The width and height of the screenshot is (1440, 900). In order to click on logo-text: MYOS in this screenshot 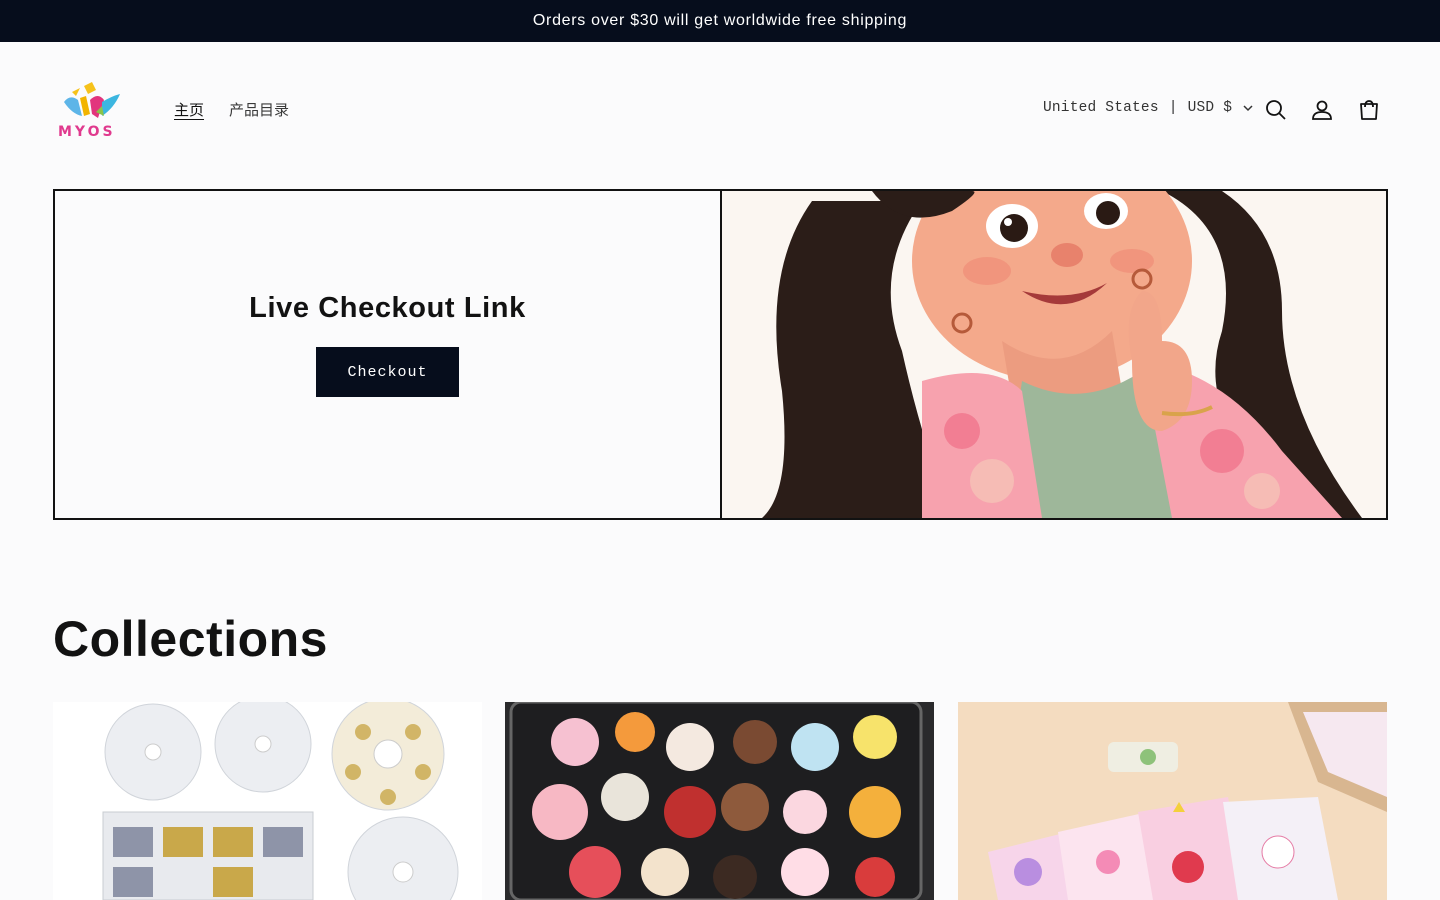, I will do `click(87, 132)`.